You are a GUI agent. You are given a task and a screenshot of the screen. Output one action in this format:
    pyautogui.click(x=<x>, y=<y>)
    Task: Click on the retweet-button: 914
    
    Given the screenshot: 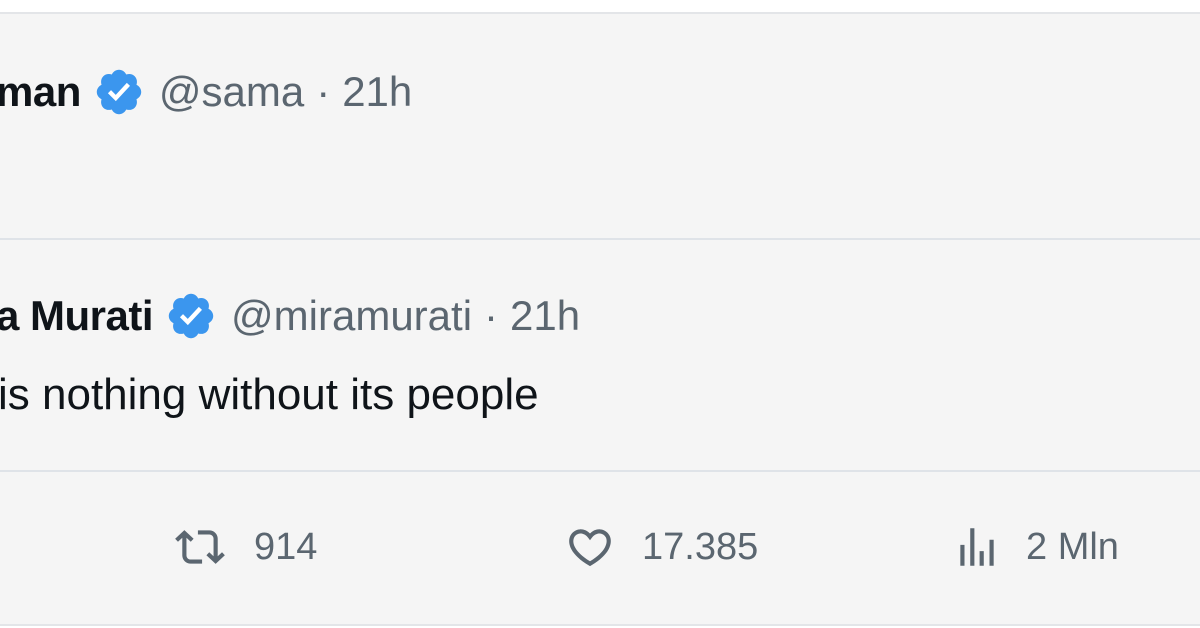 What is the action you would take?
    pyautogui.click(x=243, y=547)
    